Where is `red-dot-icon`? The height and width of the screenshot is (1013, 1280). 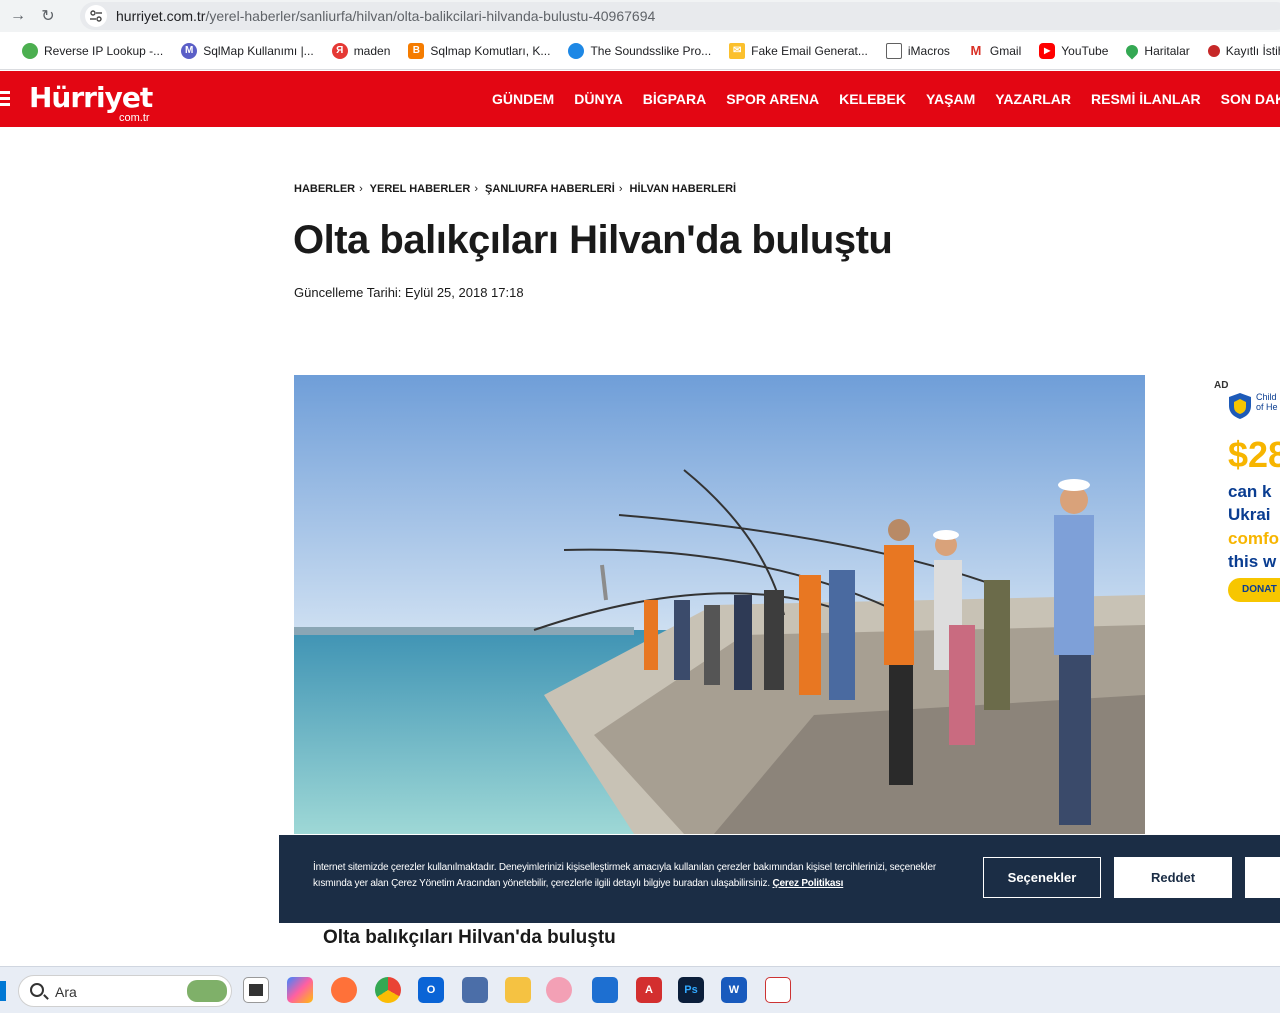 red-dot-icon is located at coordinates (1213, 50).